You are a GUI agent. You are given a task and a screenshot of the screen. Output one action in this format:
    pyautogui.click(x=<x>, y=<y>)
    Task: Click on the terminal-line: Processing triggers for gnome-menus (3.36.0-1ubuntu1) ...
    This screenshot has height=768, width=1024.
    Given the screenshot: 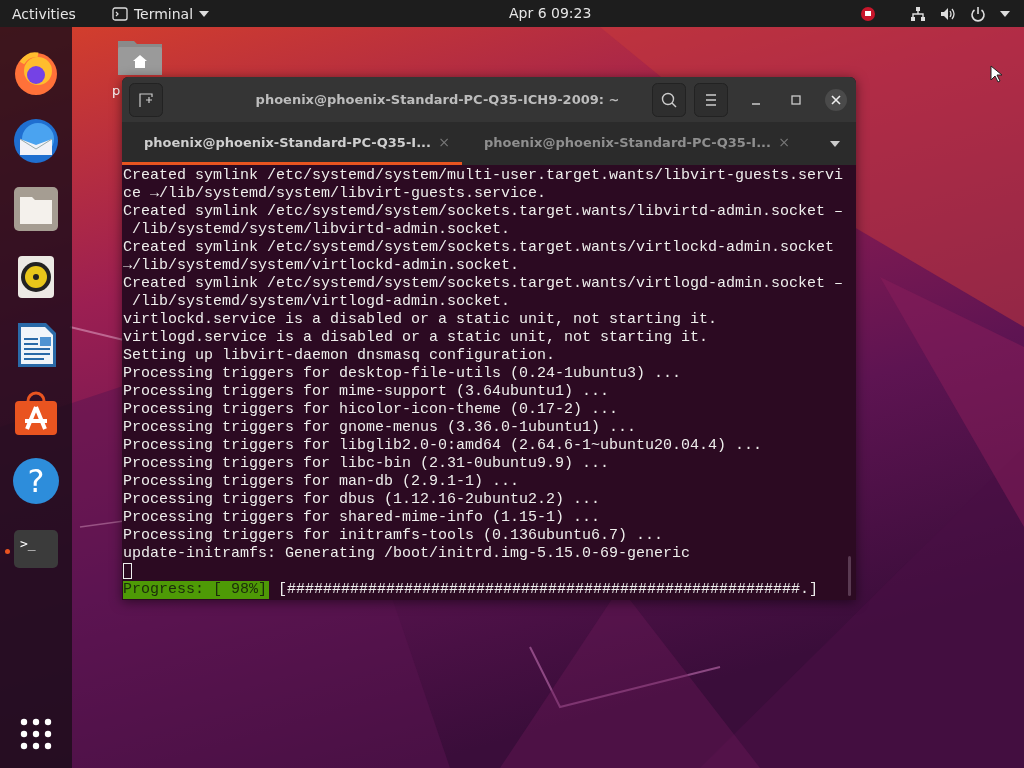 What is the action you would take?
    pyautogui.click(x=380, y=428)
    